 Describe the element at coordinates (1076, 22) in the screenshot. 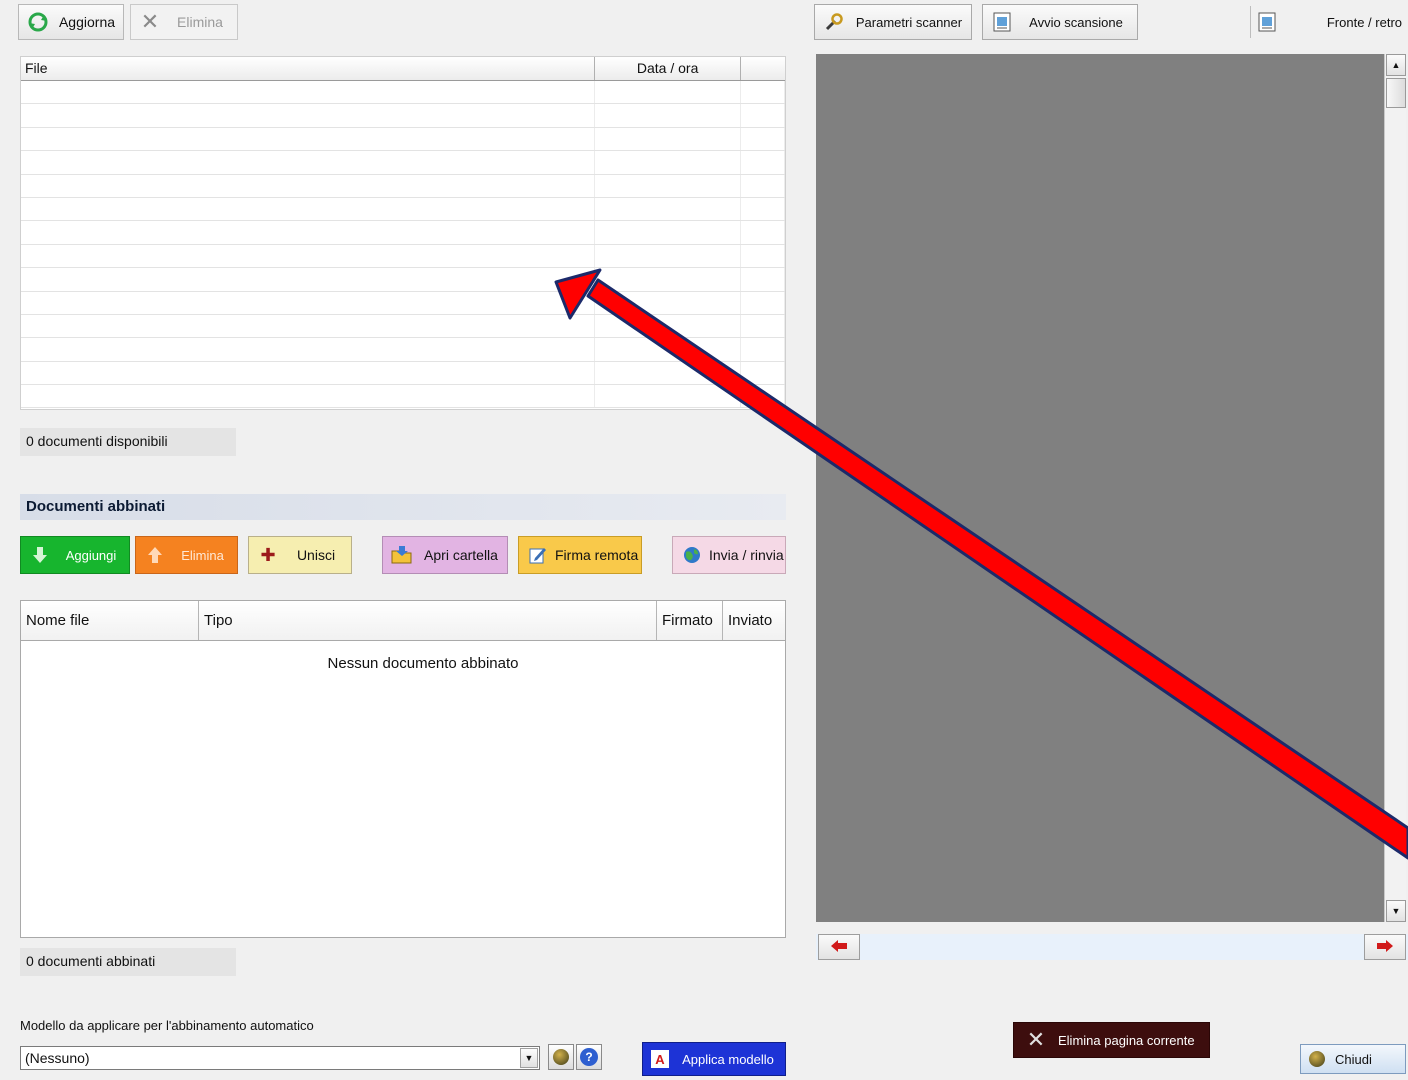

I see `start-scan-label: Avvio scansione` at that location.